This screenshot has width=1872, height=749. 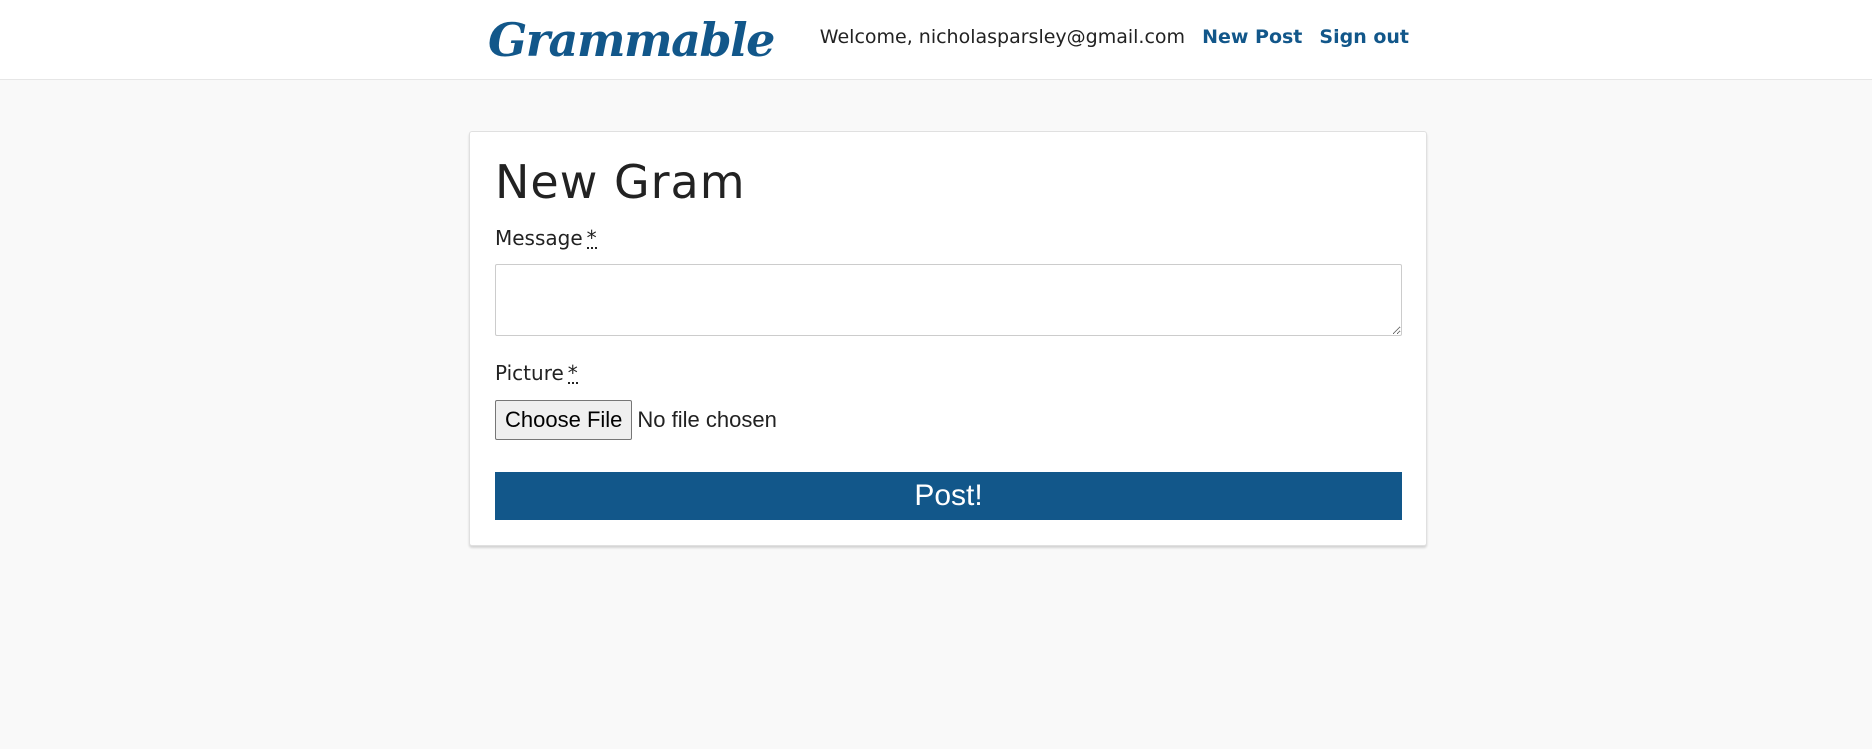 I want to click on required-marker-message: *, so click(x=591, y=238).